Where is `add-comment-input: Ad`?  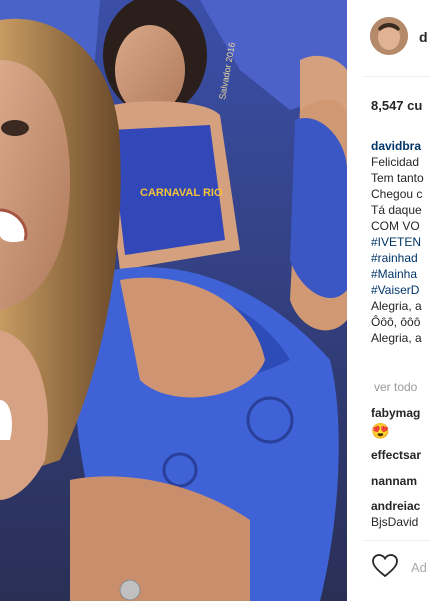
add-comment-input: Ad is located at coordinates (419, 567).